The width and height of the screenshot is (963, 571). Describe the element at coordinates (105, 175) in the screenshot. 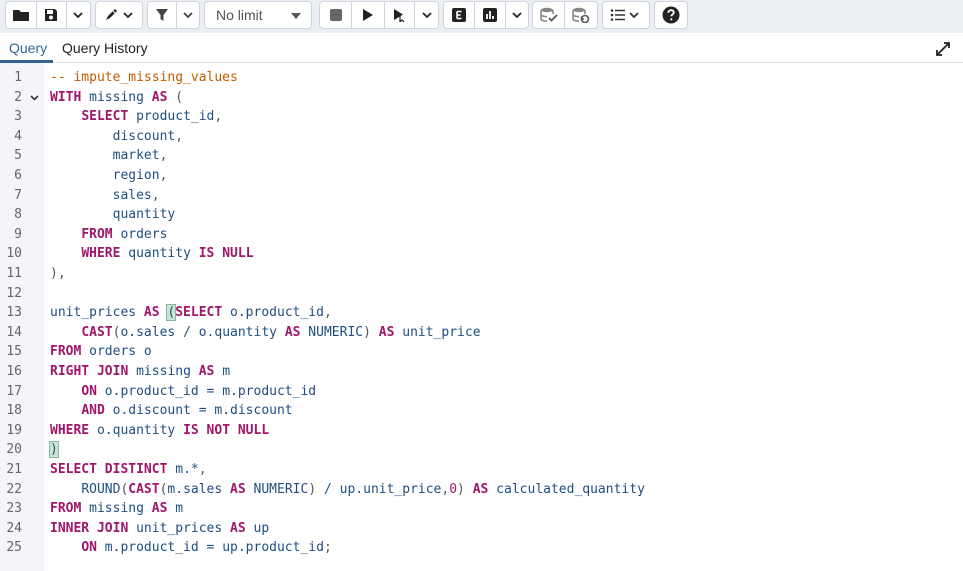

I see `code-token: region` at that location.